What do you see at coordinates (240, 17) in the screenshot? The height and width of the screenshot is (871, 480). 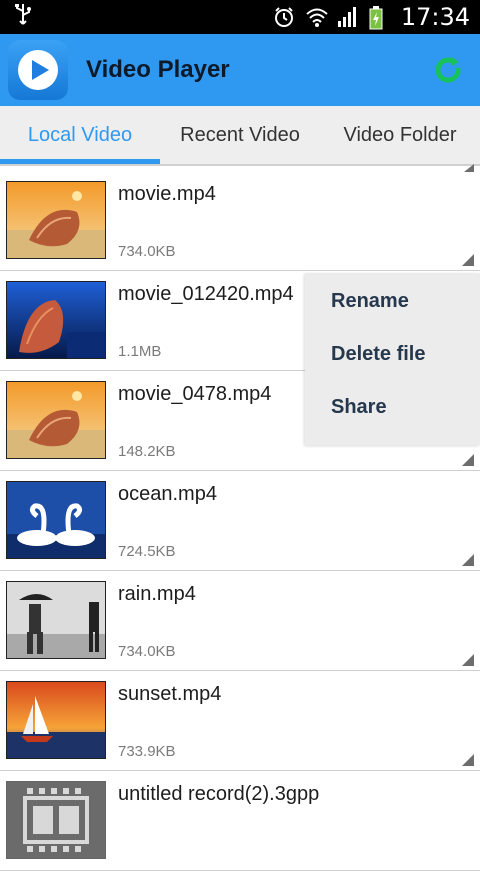 I see `status-bar: 17:34` at bounding box center [240, 17].